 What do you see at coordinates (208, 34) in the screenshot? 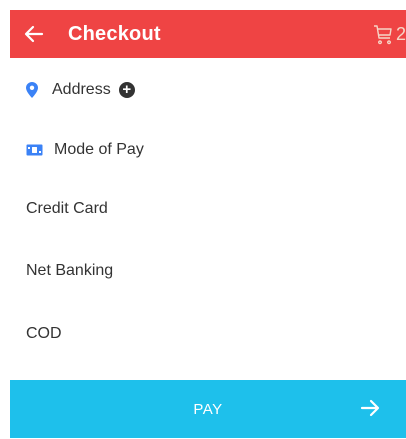
I see `app-bar: Checkout 2` at bounding box center [208, 34].